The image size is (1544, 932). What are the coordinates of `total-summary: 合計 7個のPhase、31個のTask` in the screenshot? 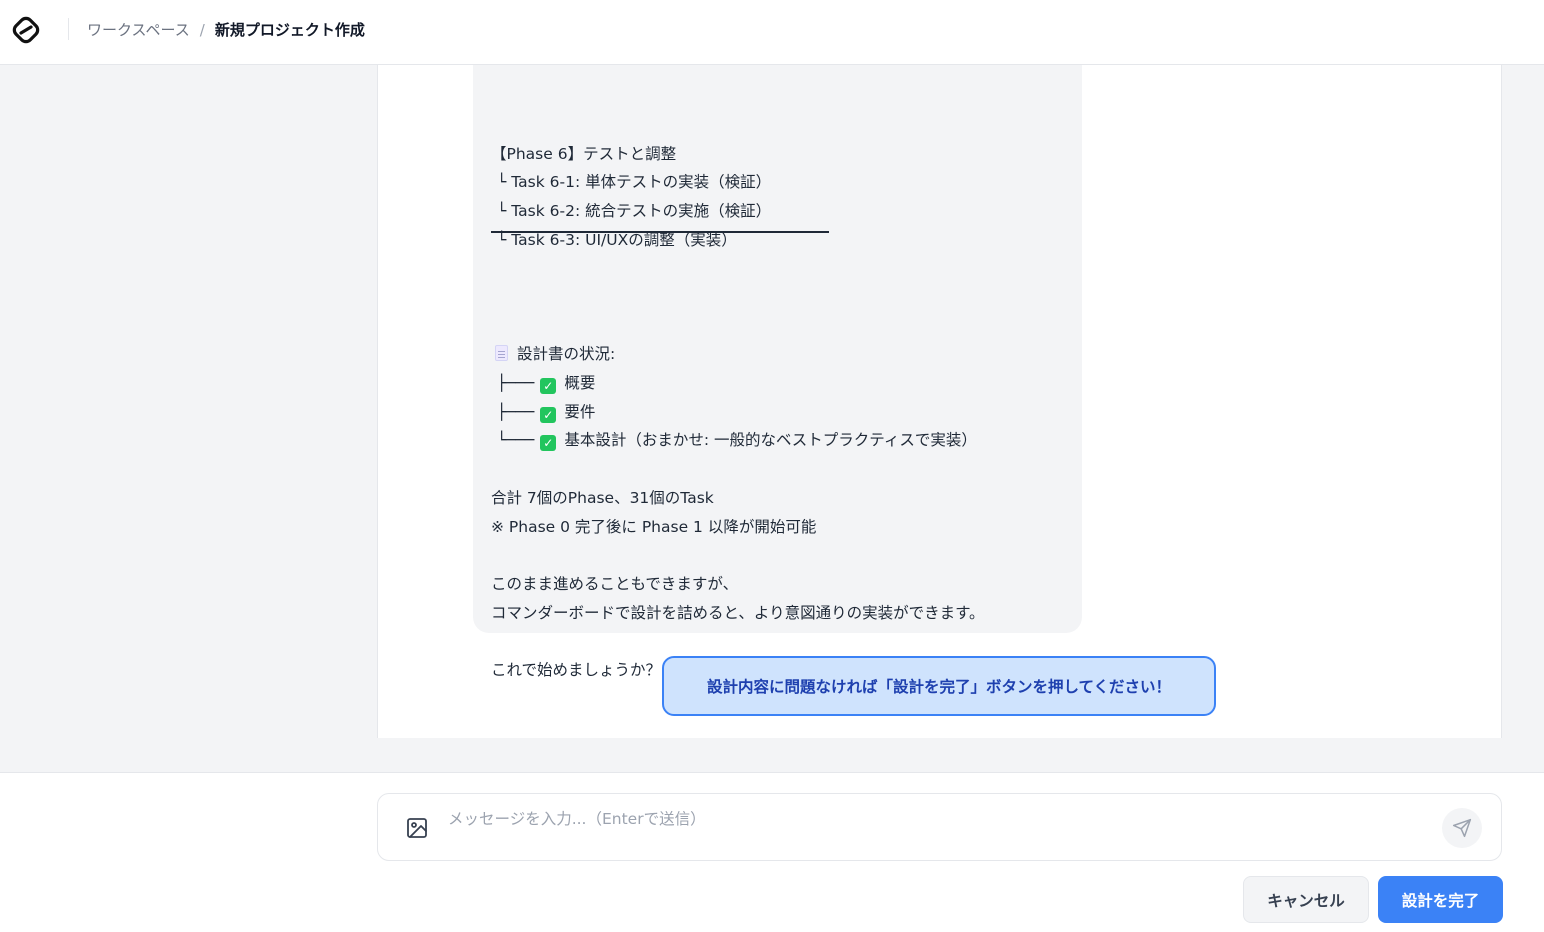 It's located at (602, 498).